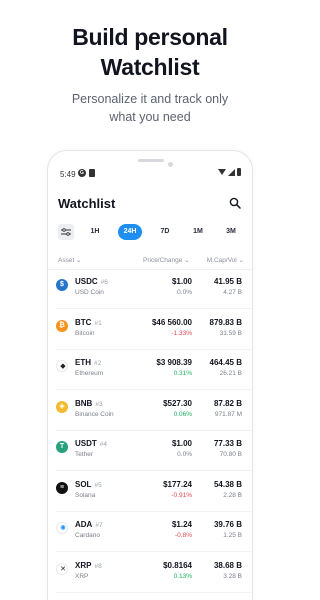 Image resolution: width=320 pixels, height=600 pixels. Describe the element at coordinates (225, 260) in the screenshot. I see `sort-mcap-vol: M.Cap/Vol ⌄` at that location.